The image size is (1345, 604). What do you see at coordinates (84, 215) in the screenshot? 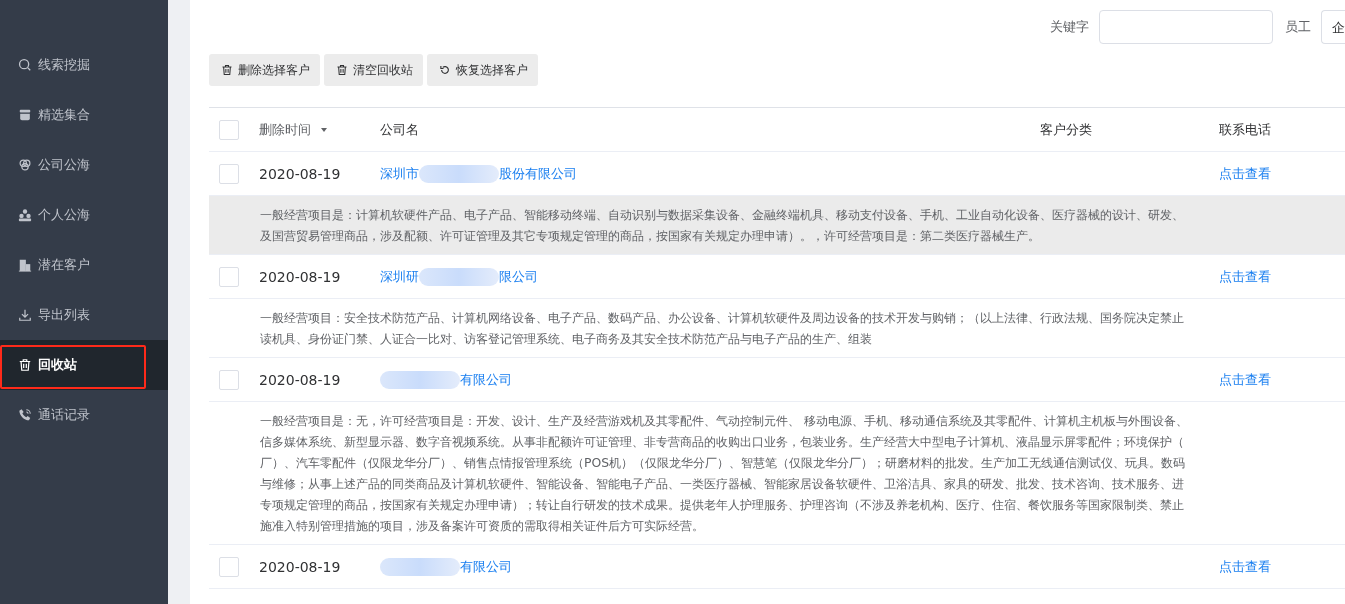
I see `sidebar-item: 个人公海` at bounding box center [84, 215].